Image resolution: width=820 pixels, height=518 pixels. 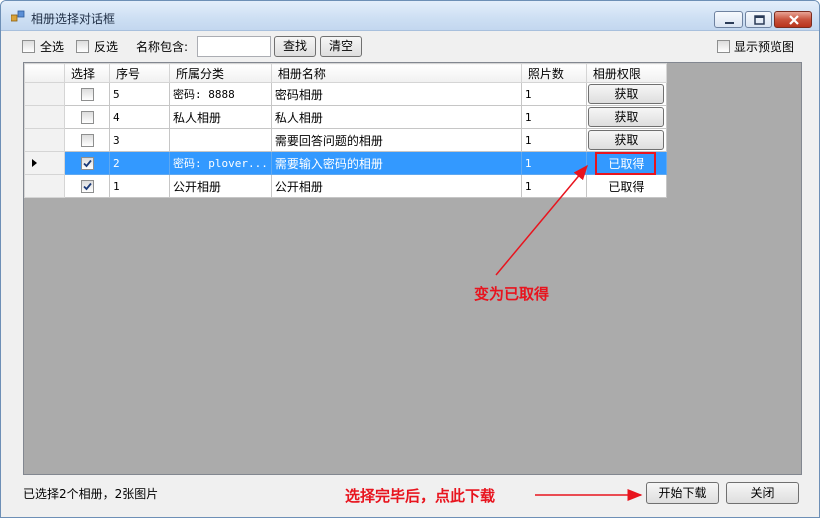 I want to click on invert-selection-label: 反选, so click(x=106, y=46).